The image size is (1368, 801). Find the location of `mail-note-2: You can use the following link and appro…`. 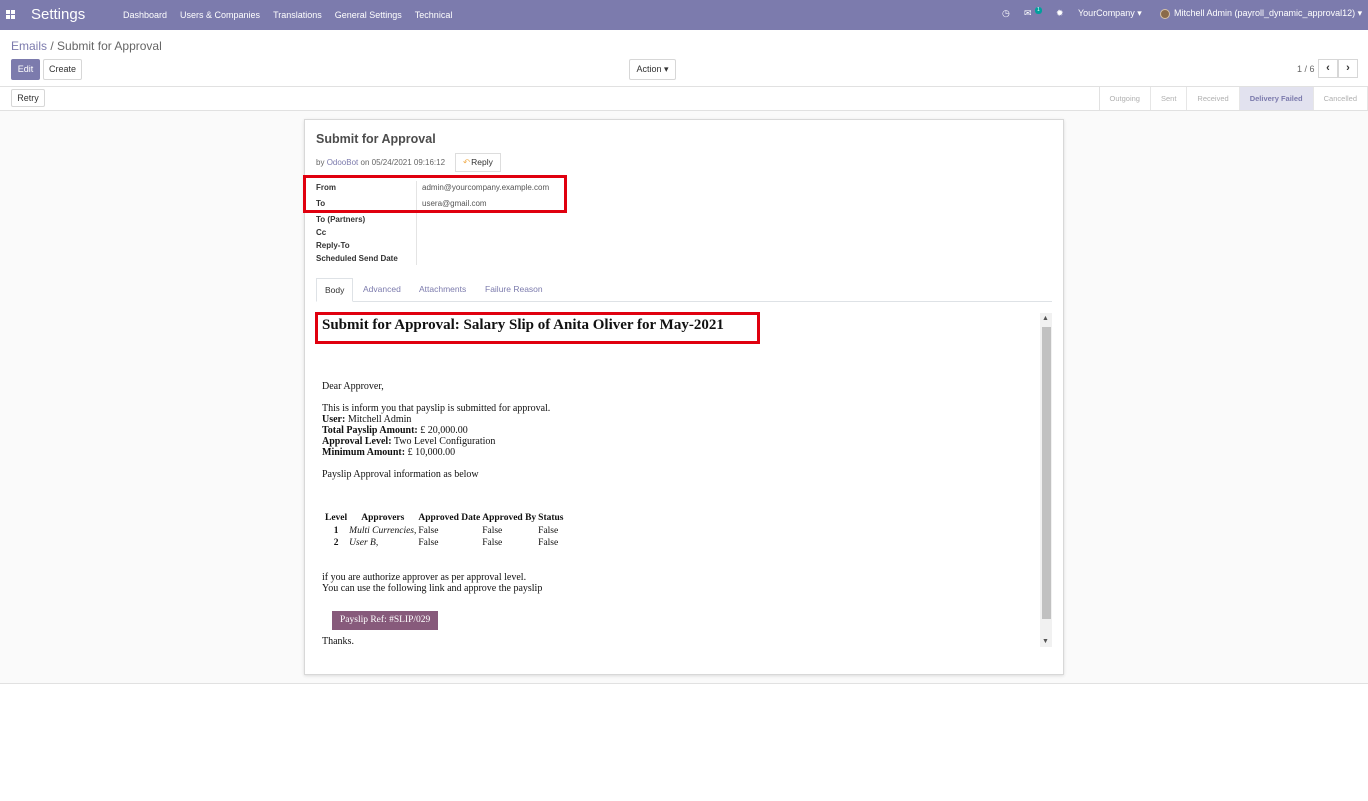

mail-note-2: You can use the following link and appro… is located at coordinates (432, 588).